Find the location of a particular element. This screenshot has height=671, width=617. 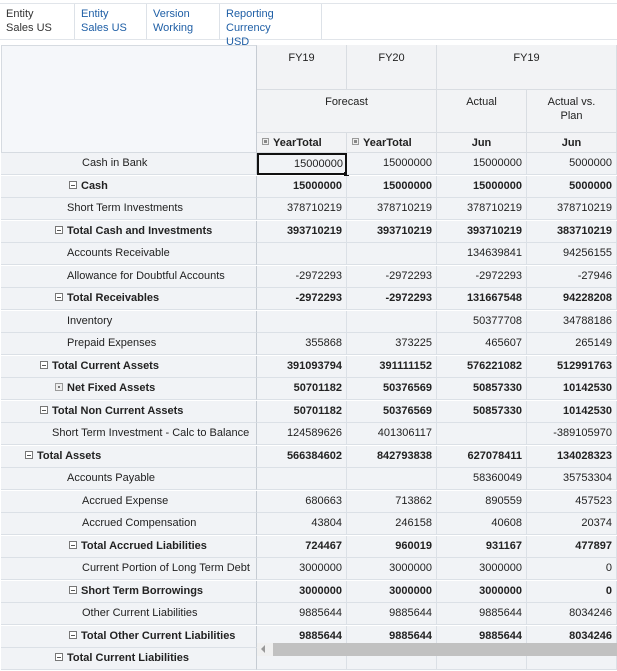

scroll-left-icon is located at coordinates (263, 649).